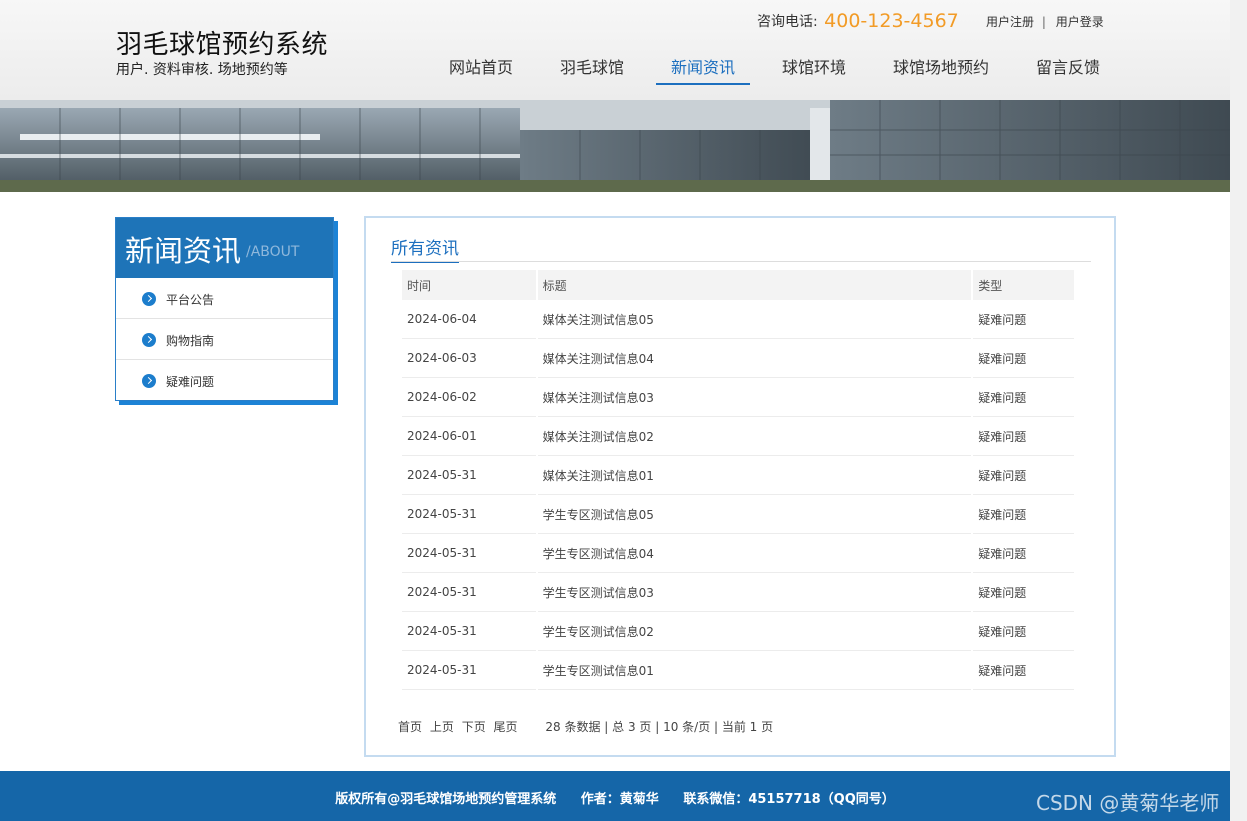 Image resolution: width=1247 pixels, height=821 pixels. I want to click on column-header-type: 类型, so click(1023, 285).